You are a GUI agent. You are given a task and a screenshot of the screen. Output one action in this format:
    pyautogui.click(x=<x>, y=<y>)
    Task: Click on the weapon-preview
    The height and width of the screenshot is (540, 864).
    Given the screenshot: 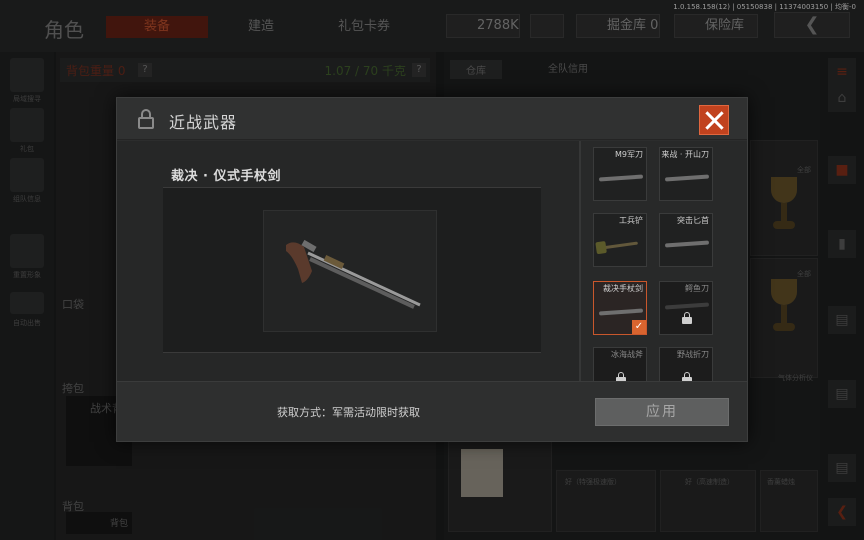 What is the action you would take?
    pyautogui.click(x=352, y=270)
    